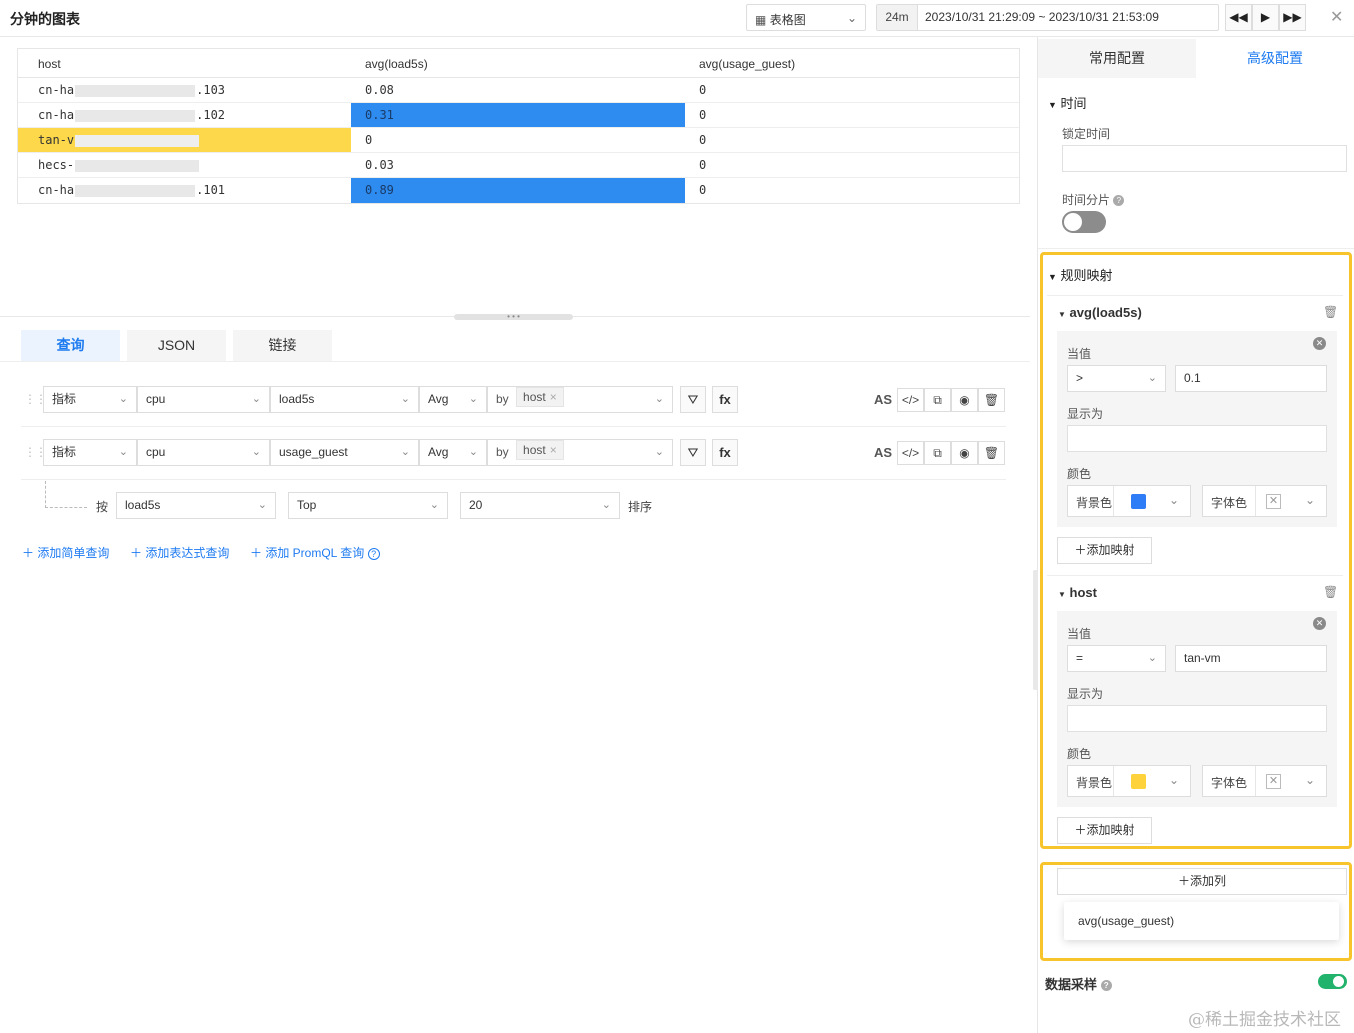  What do you see at coordinates (1138, 781) in the screenshot?
I see `bg-color-swatch` at bounding box center [1138, 781].